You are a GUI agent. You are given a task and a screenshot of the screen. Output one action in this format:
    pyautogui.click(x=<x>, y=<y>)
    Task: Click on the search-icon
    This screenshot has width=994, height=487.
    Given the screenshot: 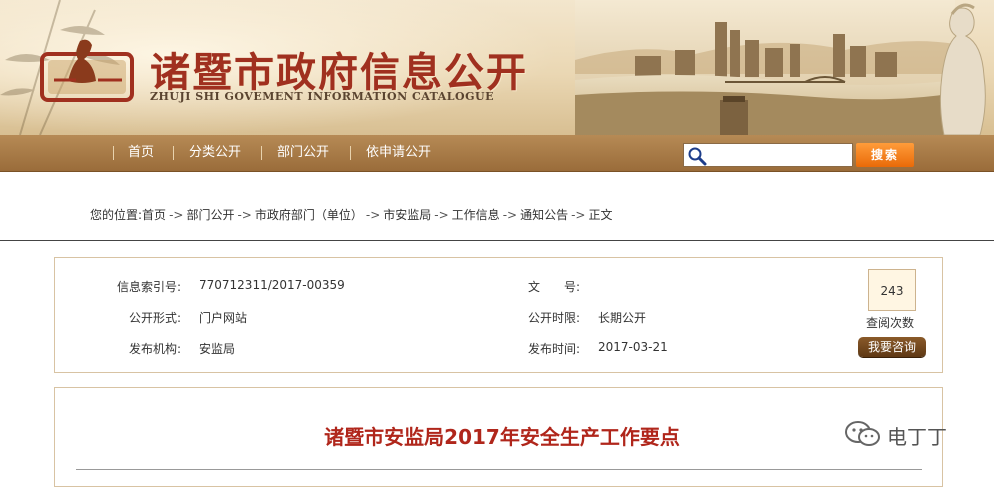 What is the action you would take?
    pyautogui.click(x=697, y=156)
    